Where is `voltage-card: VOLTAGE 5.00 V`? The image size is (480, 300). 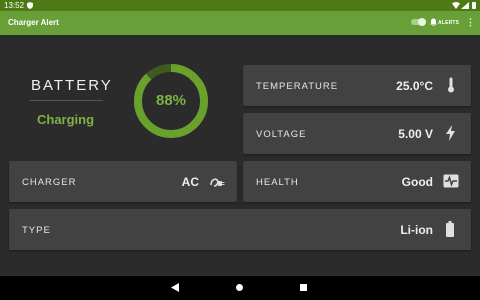 voltage-card: VOLTAGE 5.00 V is located at coordinates (357, 133).